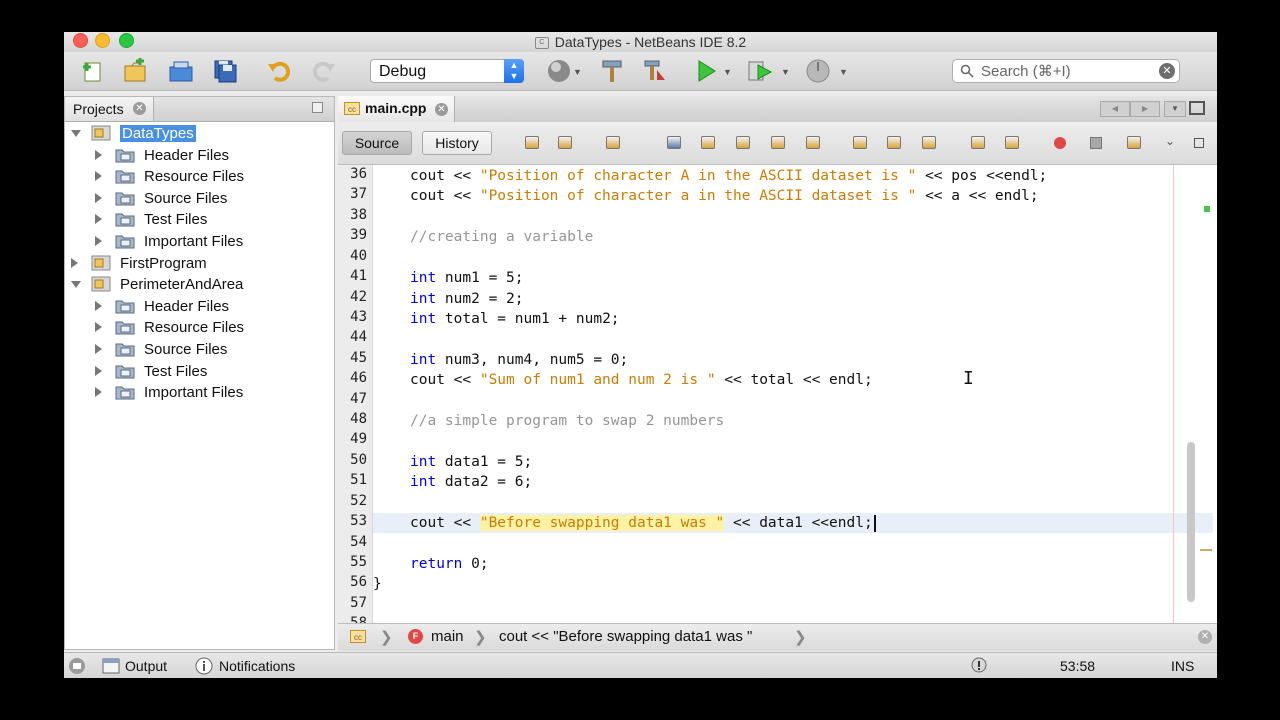 This screenshot has height=720, width=1280. Describe the element at coordinates (565, 143) in the screenshot. I see `back-icon` at that location.